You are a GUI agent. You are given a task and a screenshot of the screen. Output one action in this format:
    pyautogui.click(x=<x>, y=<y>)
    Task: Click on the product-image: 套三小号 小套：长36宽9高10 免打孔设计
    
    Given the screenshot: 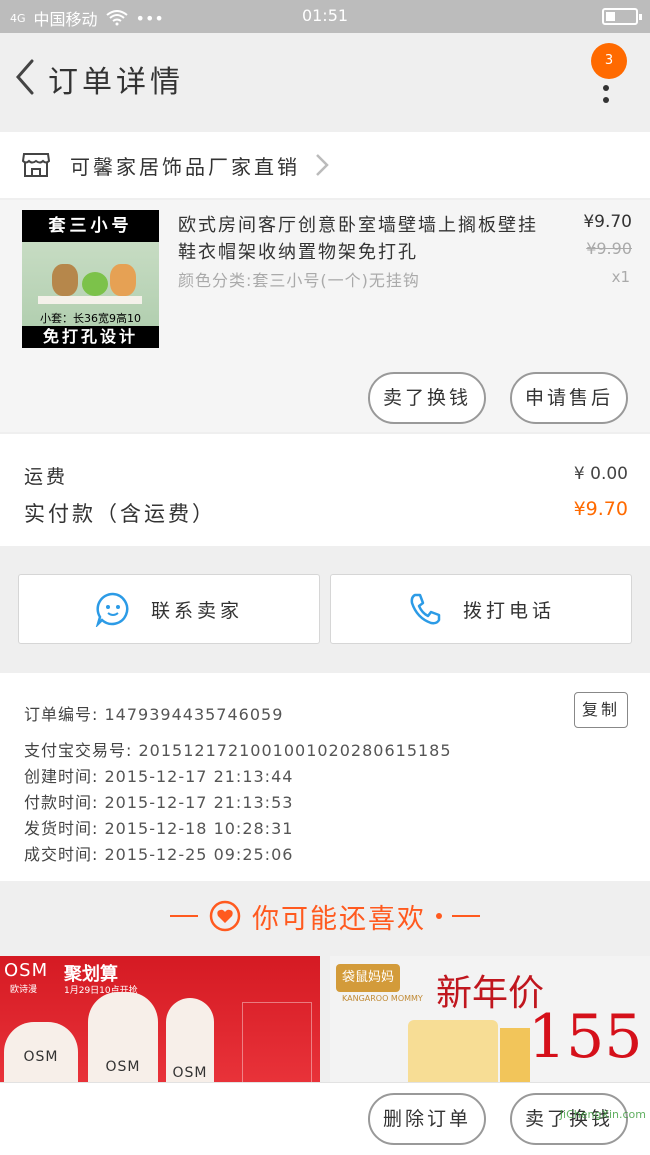 What is the action you would take?
    pyautogui.click(x=90, y=279)
    